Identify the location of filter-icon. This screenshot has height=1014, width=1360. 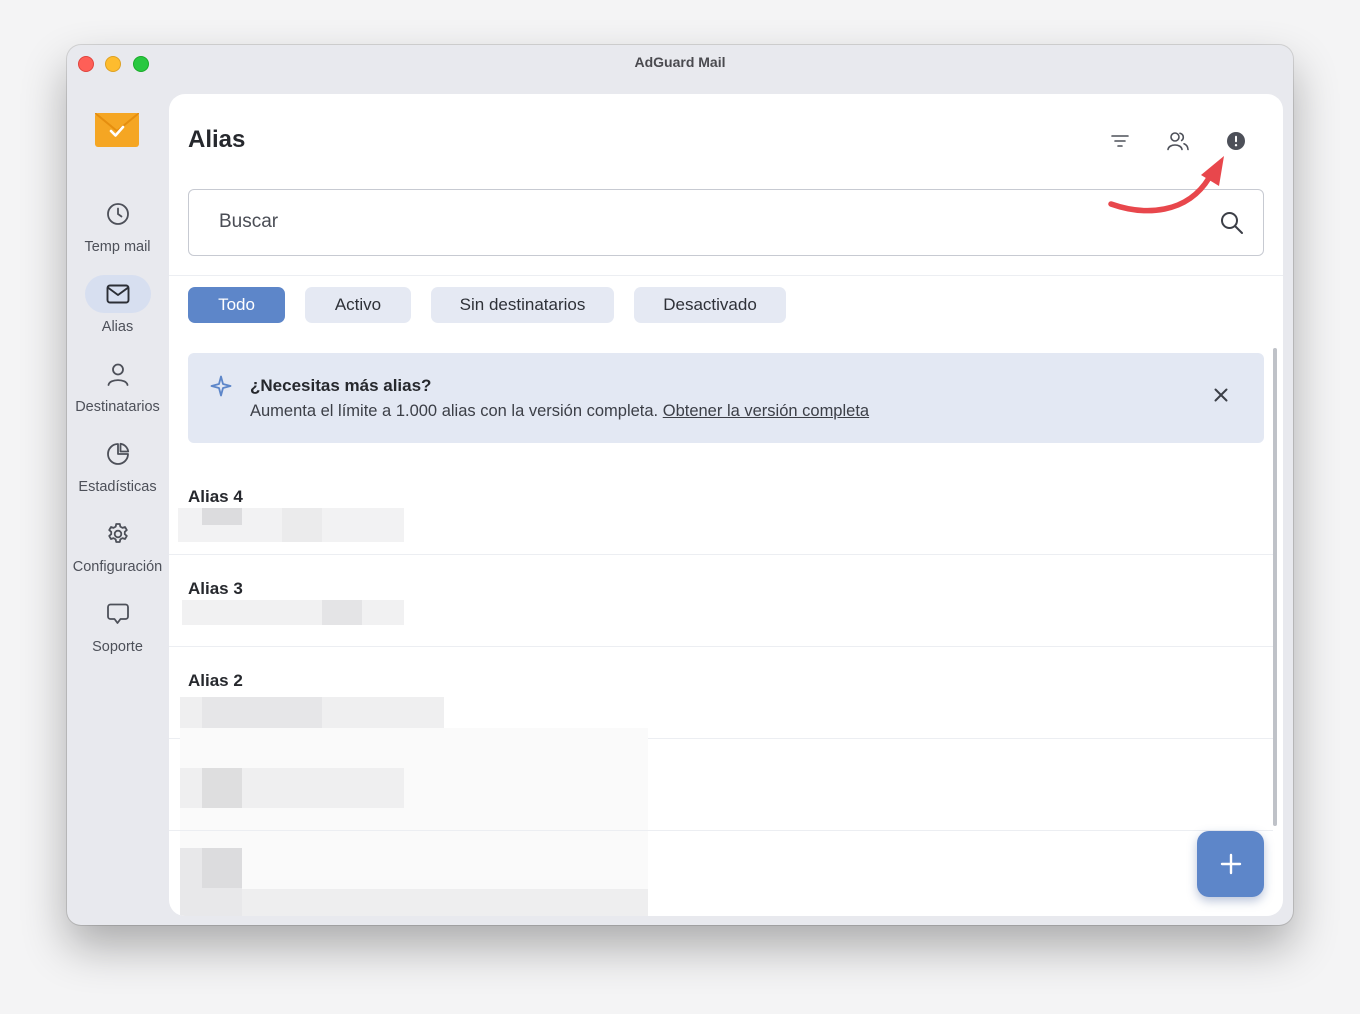
(1120, 141).